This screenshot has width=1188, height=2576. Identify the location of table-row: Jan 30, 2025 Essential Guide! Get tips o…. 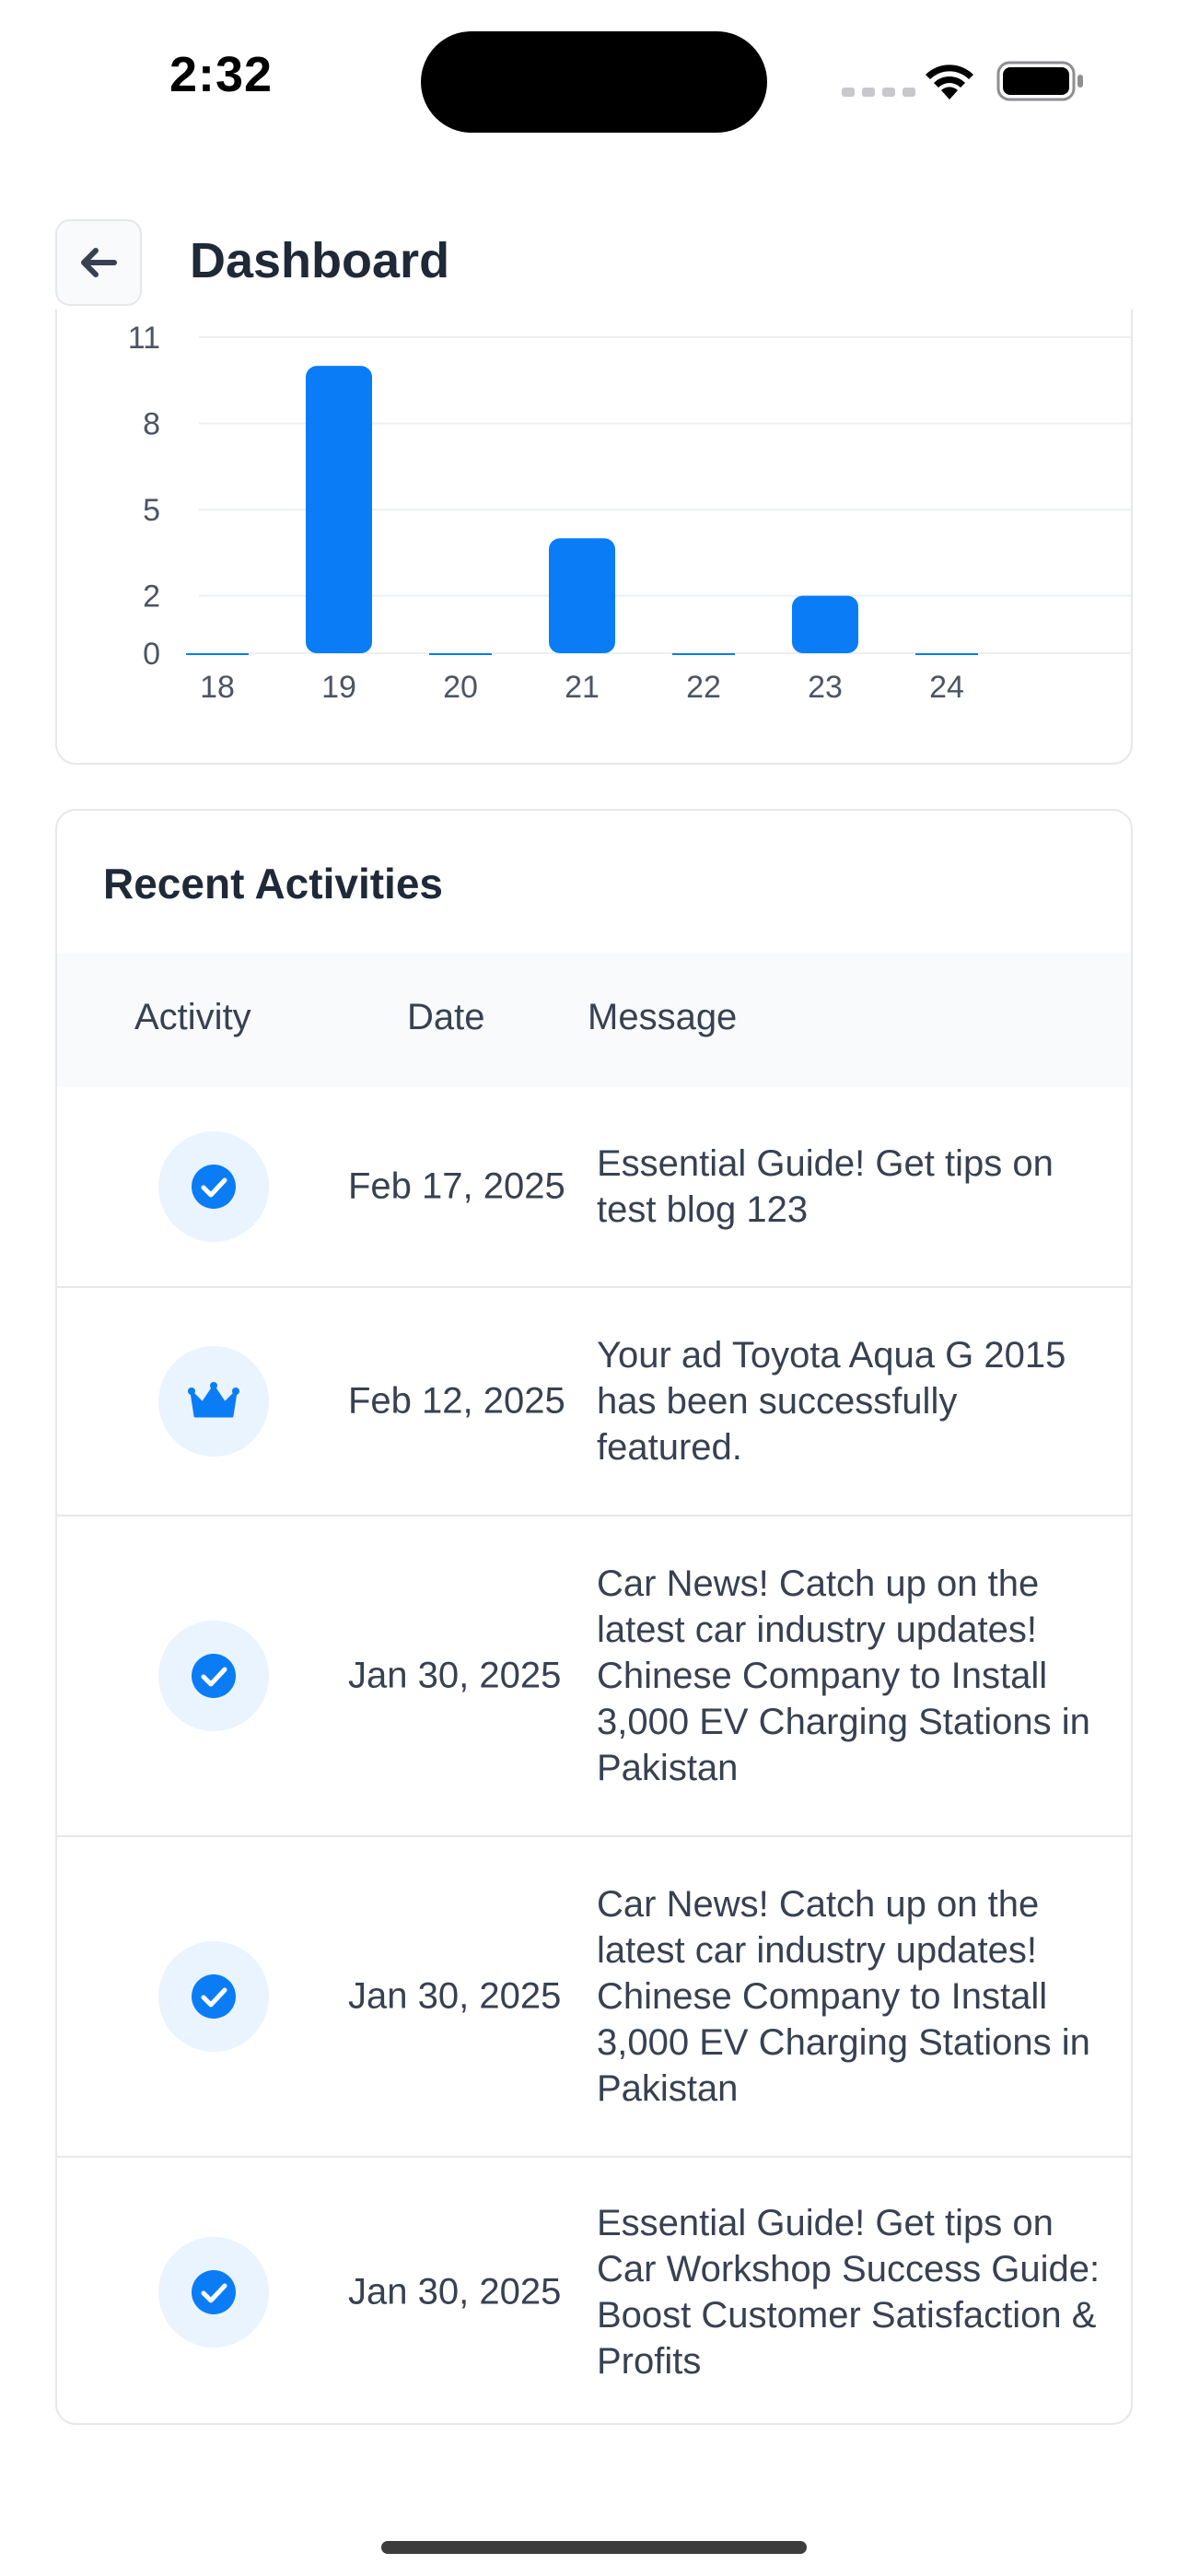
(594, 2290).